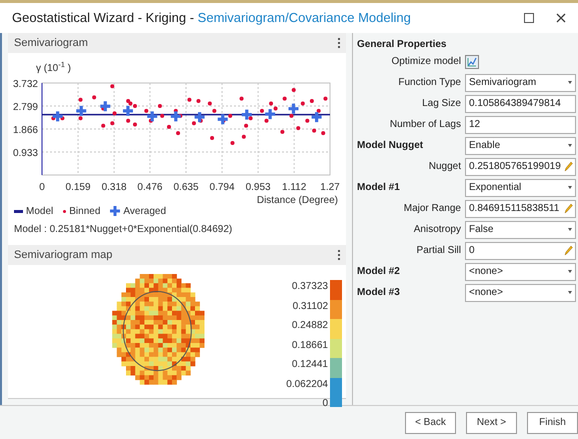  I want to click on field-label: Anisotropy, so click(437, 230).